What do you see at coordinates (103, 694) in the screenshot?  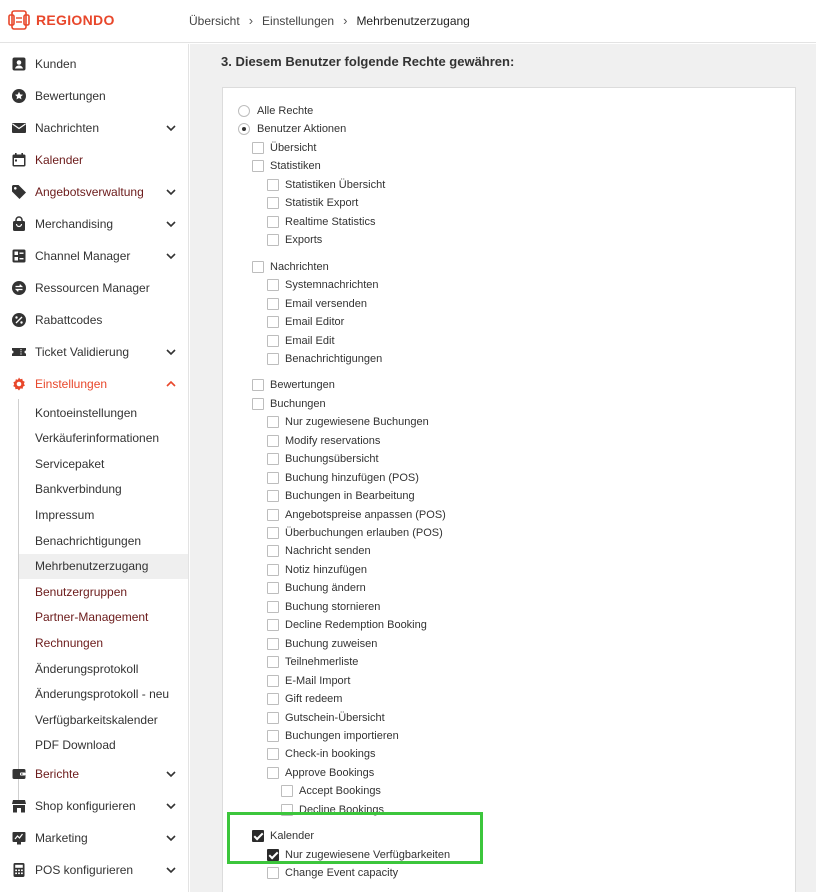 I see `submenu-item-aenderungsprotokoll-neu: Änderungsprotokoll - neu` at bounding box center [103, 694].